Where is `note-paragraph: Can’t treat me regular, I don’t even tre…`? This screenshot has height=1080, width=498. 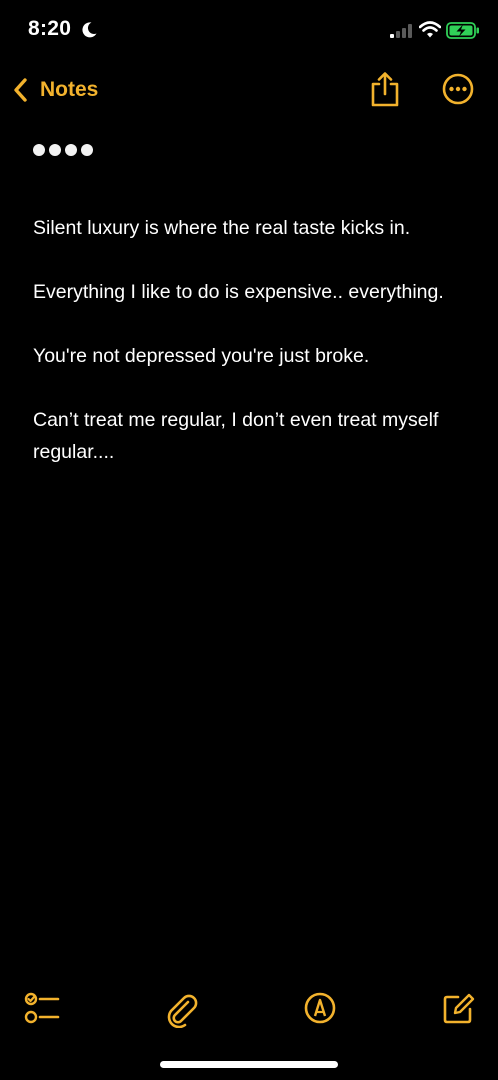
note-paragraph: Can’t treat me regular, I don’t even tre… is located at coordinates (236, 436).